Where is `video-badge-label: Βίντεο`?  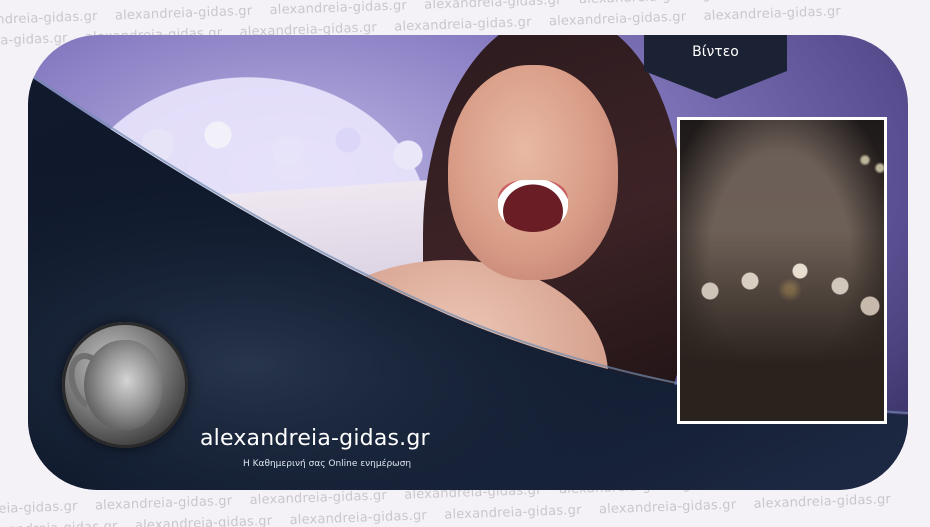 video-badge-label: Βίντεο is located at coordinates (715, 52).